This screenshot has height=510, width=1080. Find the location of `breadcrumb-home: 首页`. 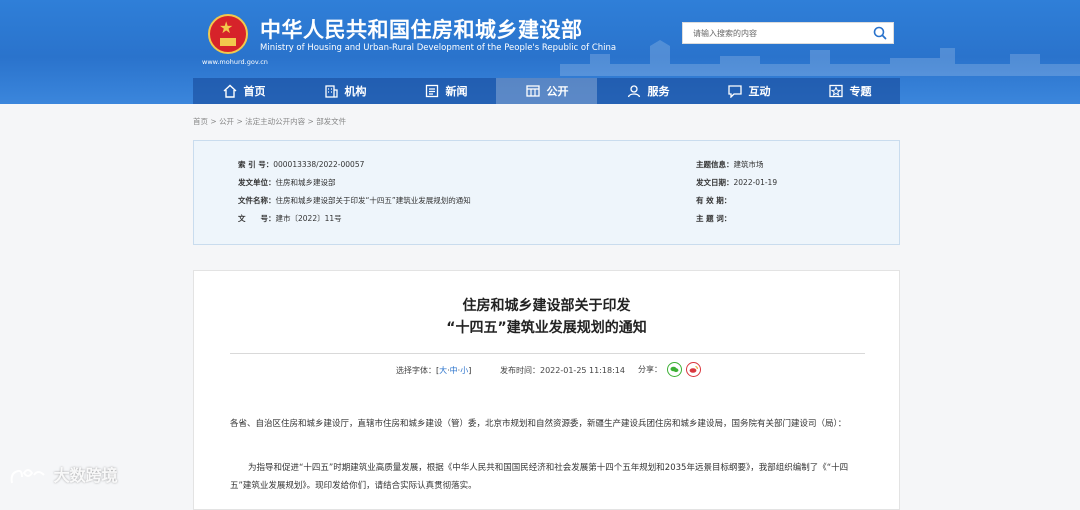

breadcrumb-home: 首页 is located at coordinates (200, 121).